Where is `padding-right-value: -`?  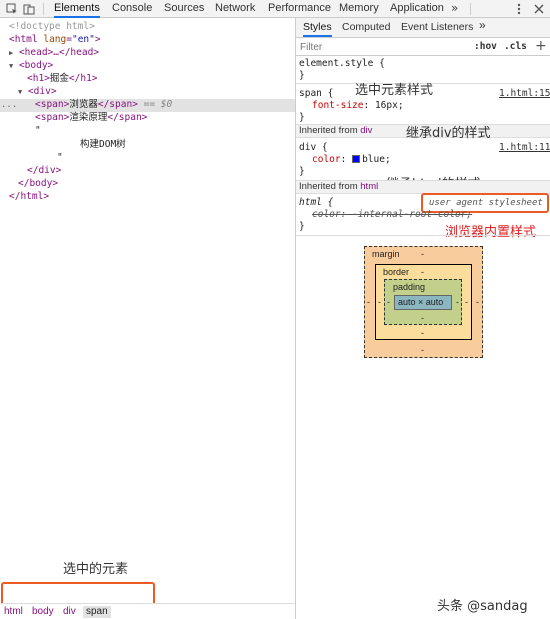
padding-right-value: - is located at coordinates (457, 302).